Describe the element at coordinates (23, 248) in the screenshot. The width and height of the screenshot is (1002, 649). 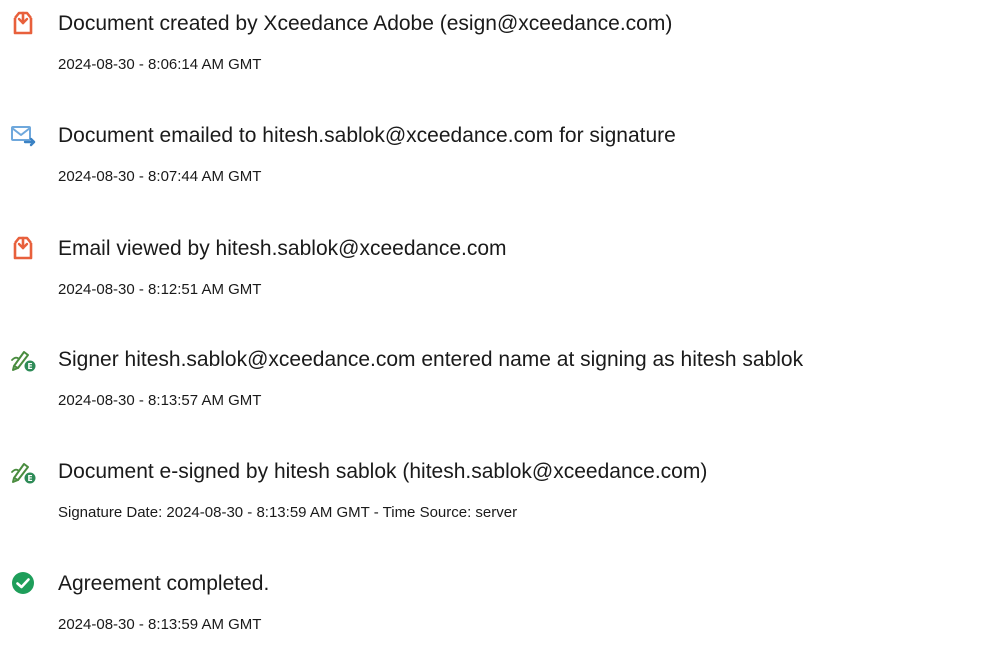
I see `document-viewed-icon` at that location.